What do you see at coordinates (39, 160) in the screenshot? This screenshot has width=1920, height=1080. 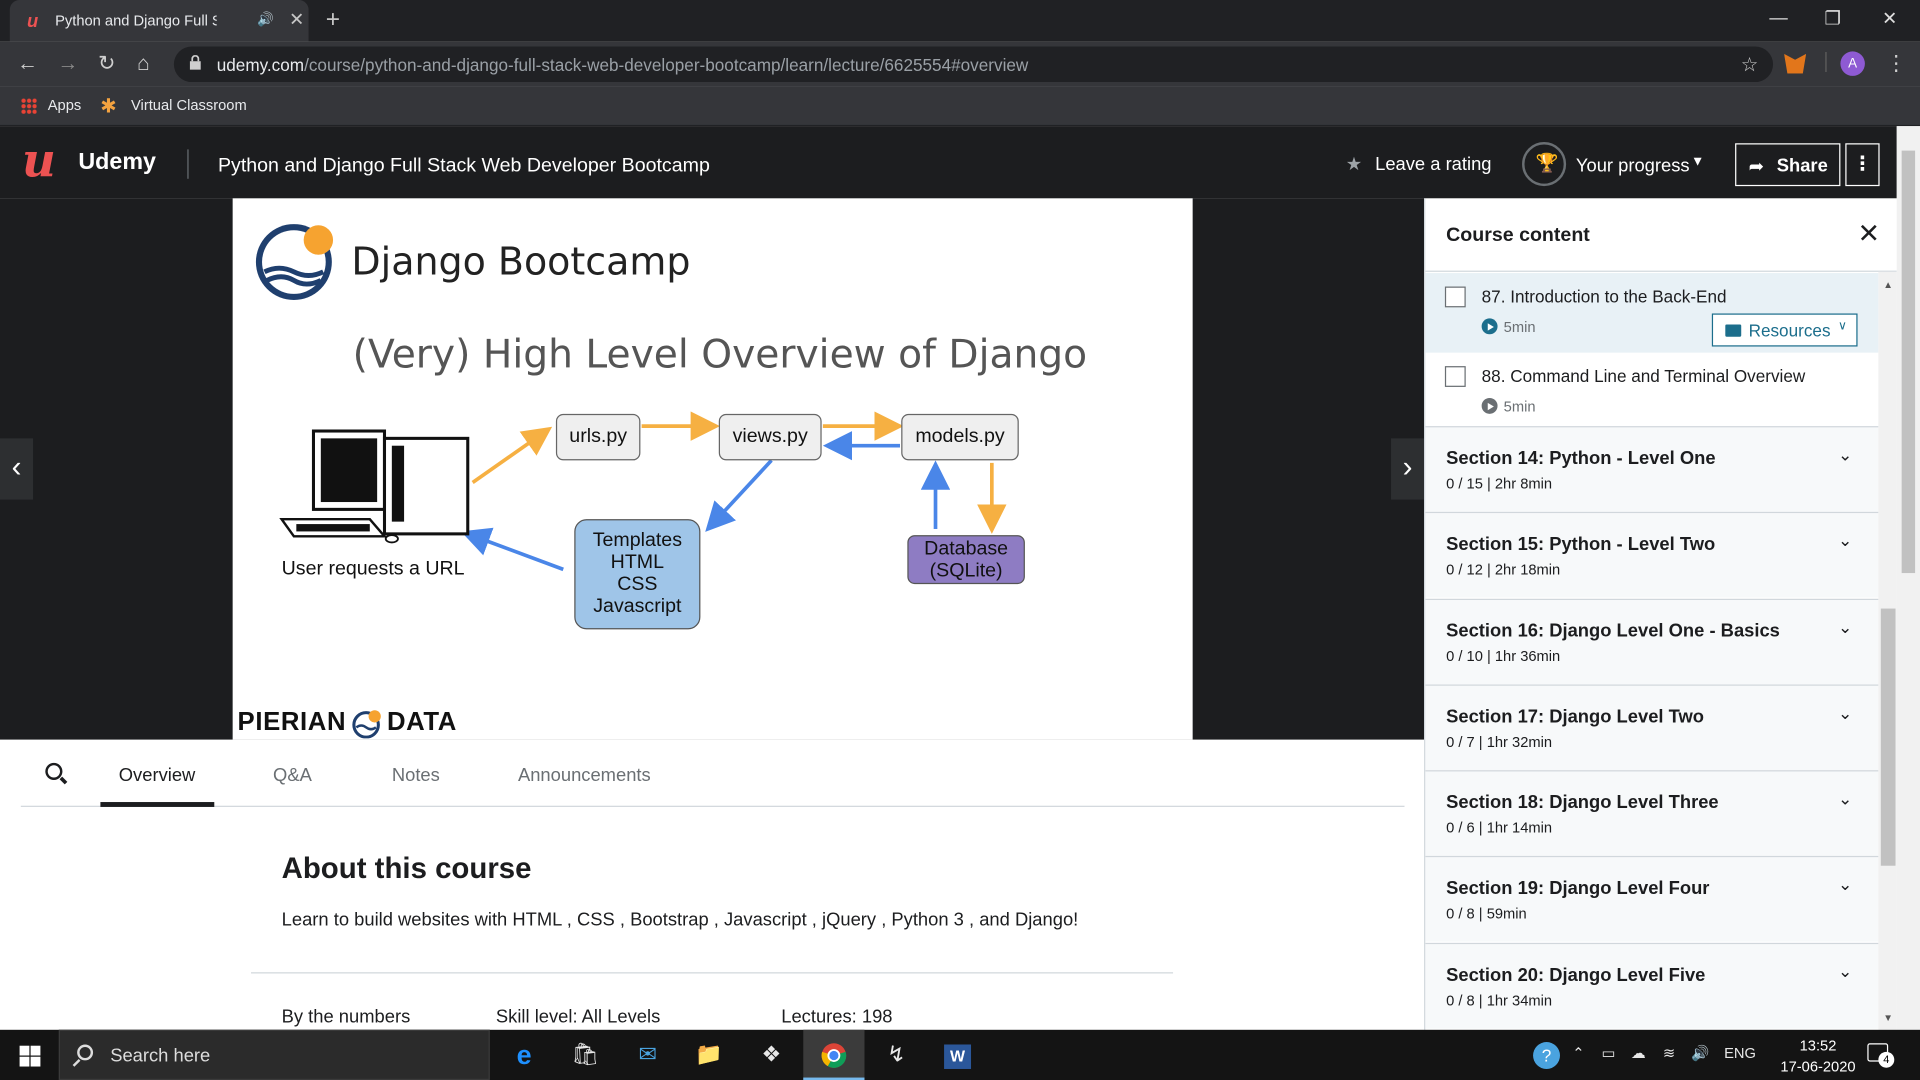 I see `udemy-logo-icon: u` at bounding box center [39, 160].